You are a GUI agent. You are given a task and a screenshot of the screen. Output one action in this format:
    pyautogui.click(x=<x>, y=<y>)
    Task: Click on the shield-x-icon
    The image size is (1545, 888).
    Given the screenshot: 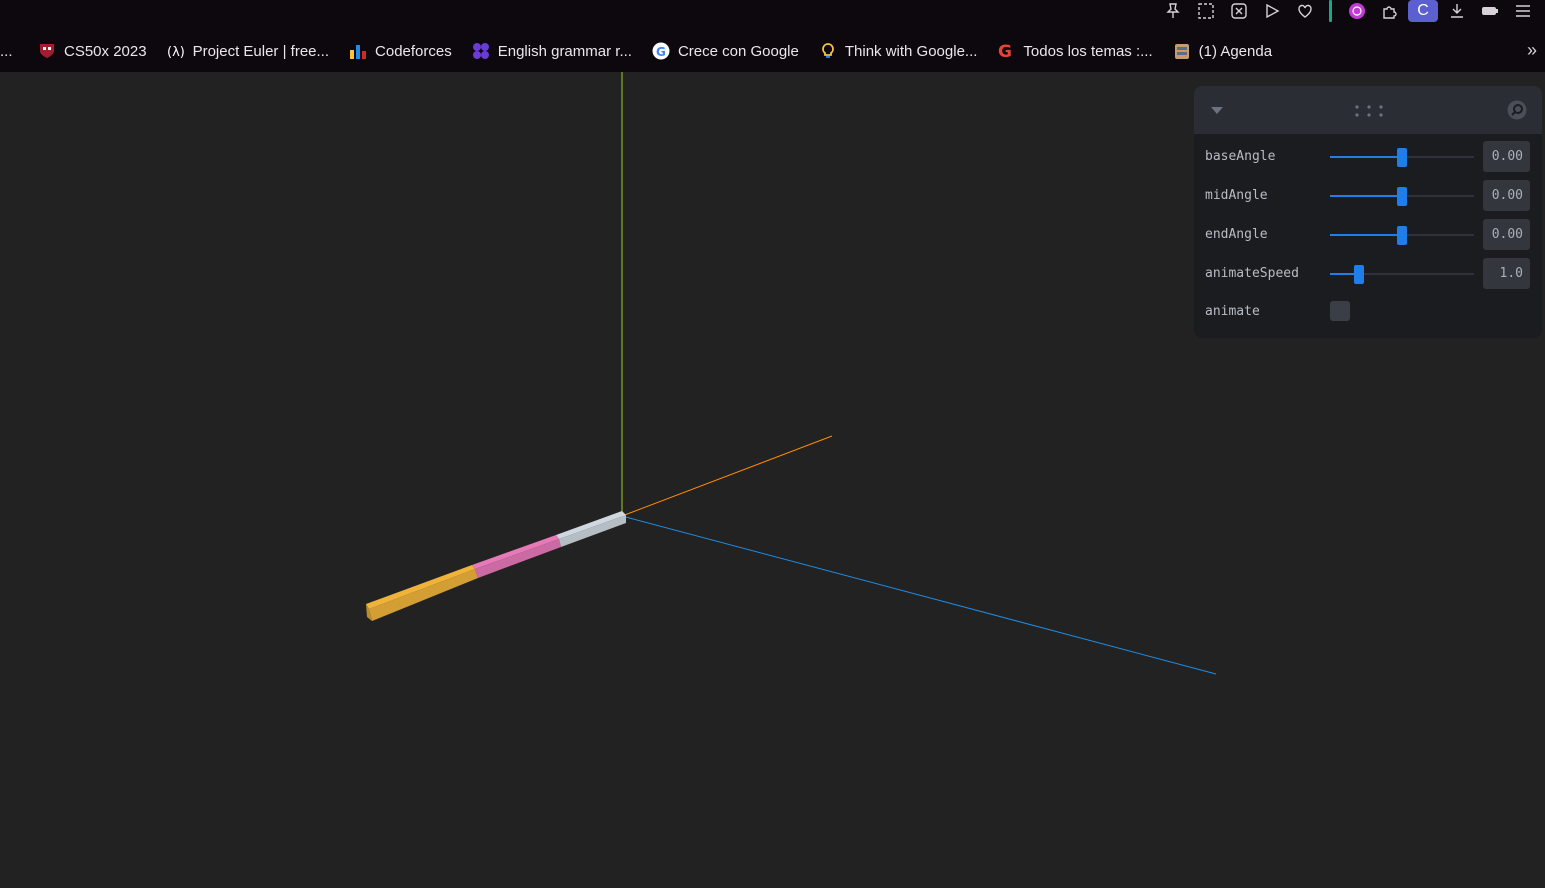 What is the action you would take?
    pyautogui.click(x=1238, y=11)
    